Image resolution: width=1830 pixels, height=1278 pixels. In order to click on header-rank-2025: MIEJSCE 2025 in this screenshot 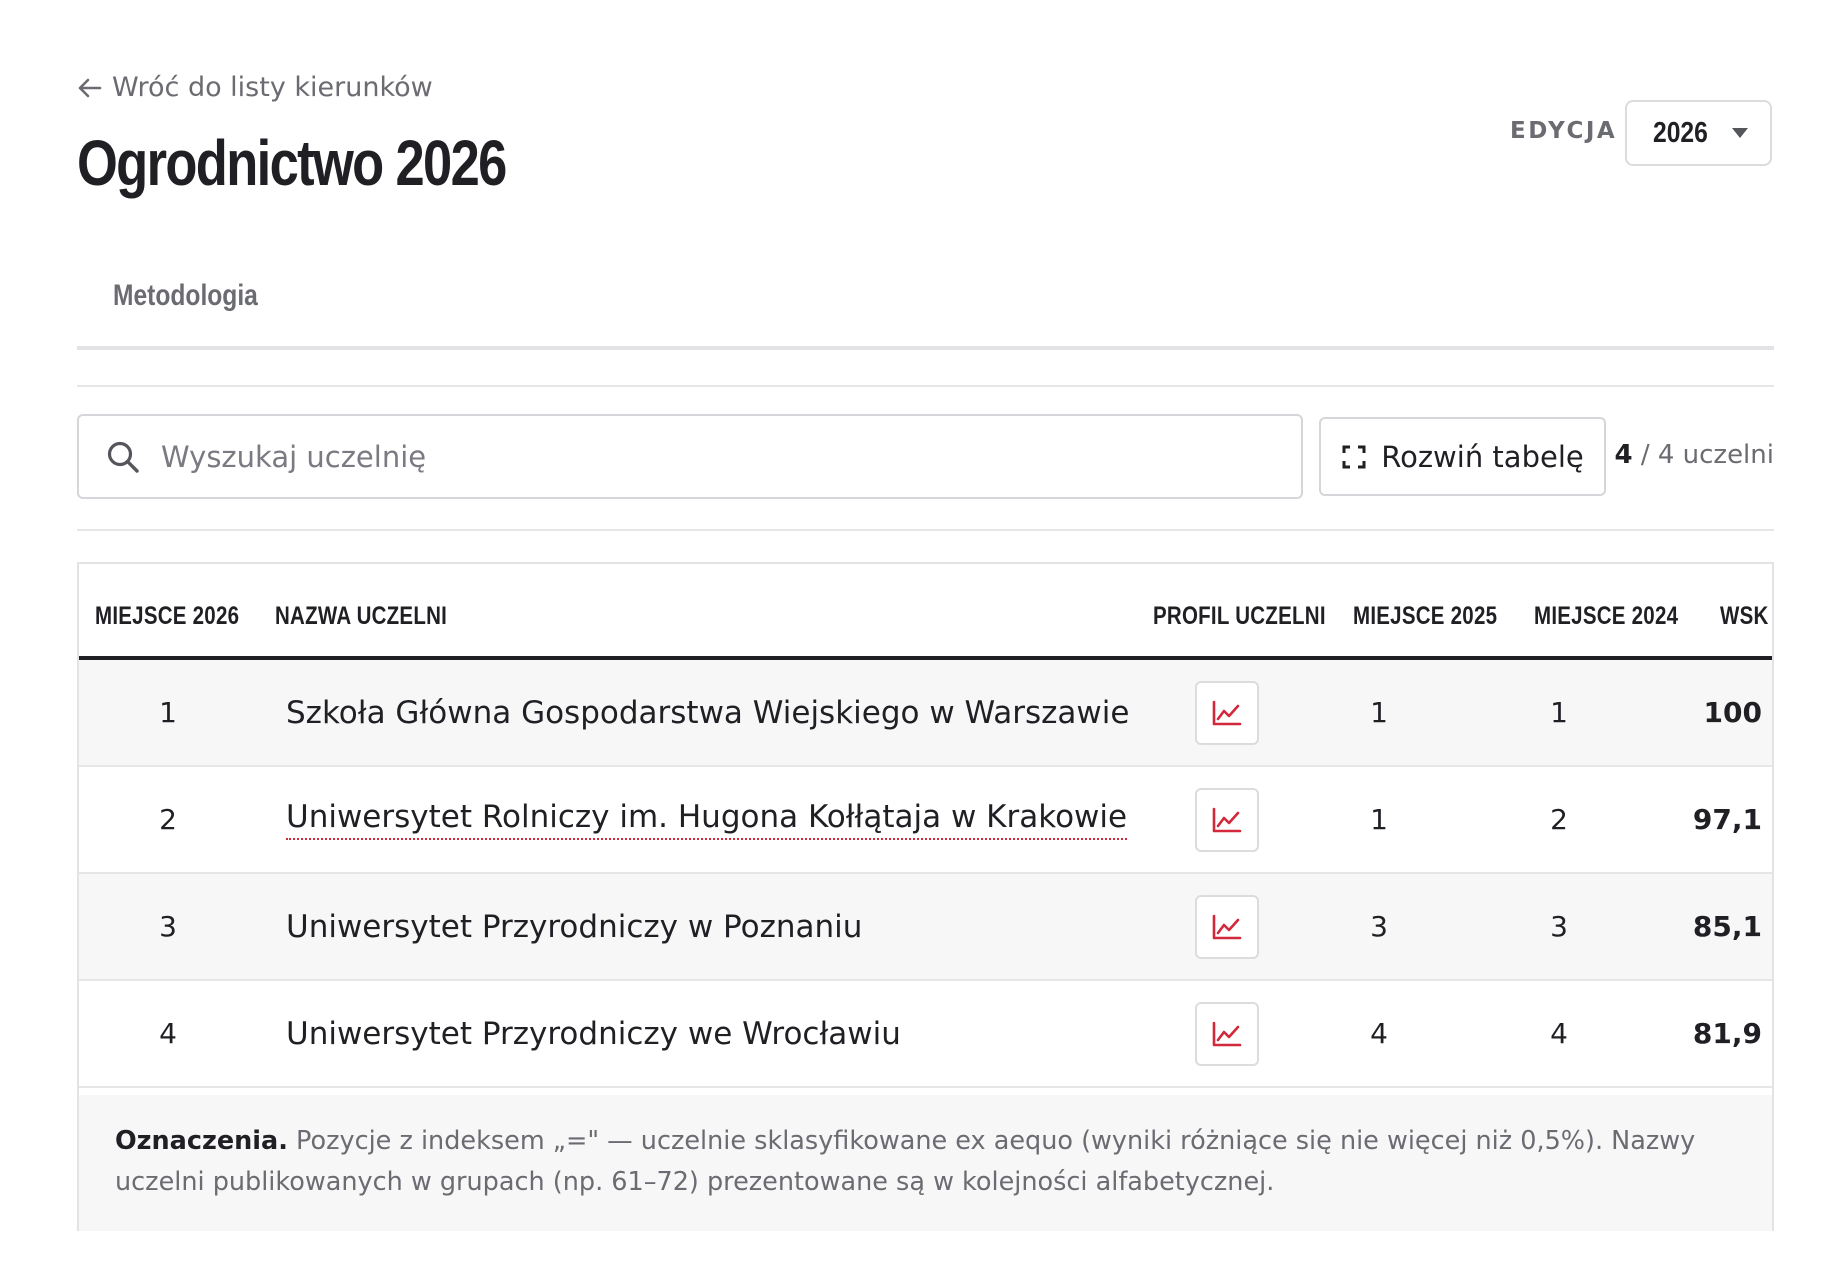, I will do `click(1425, 616)`.